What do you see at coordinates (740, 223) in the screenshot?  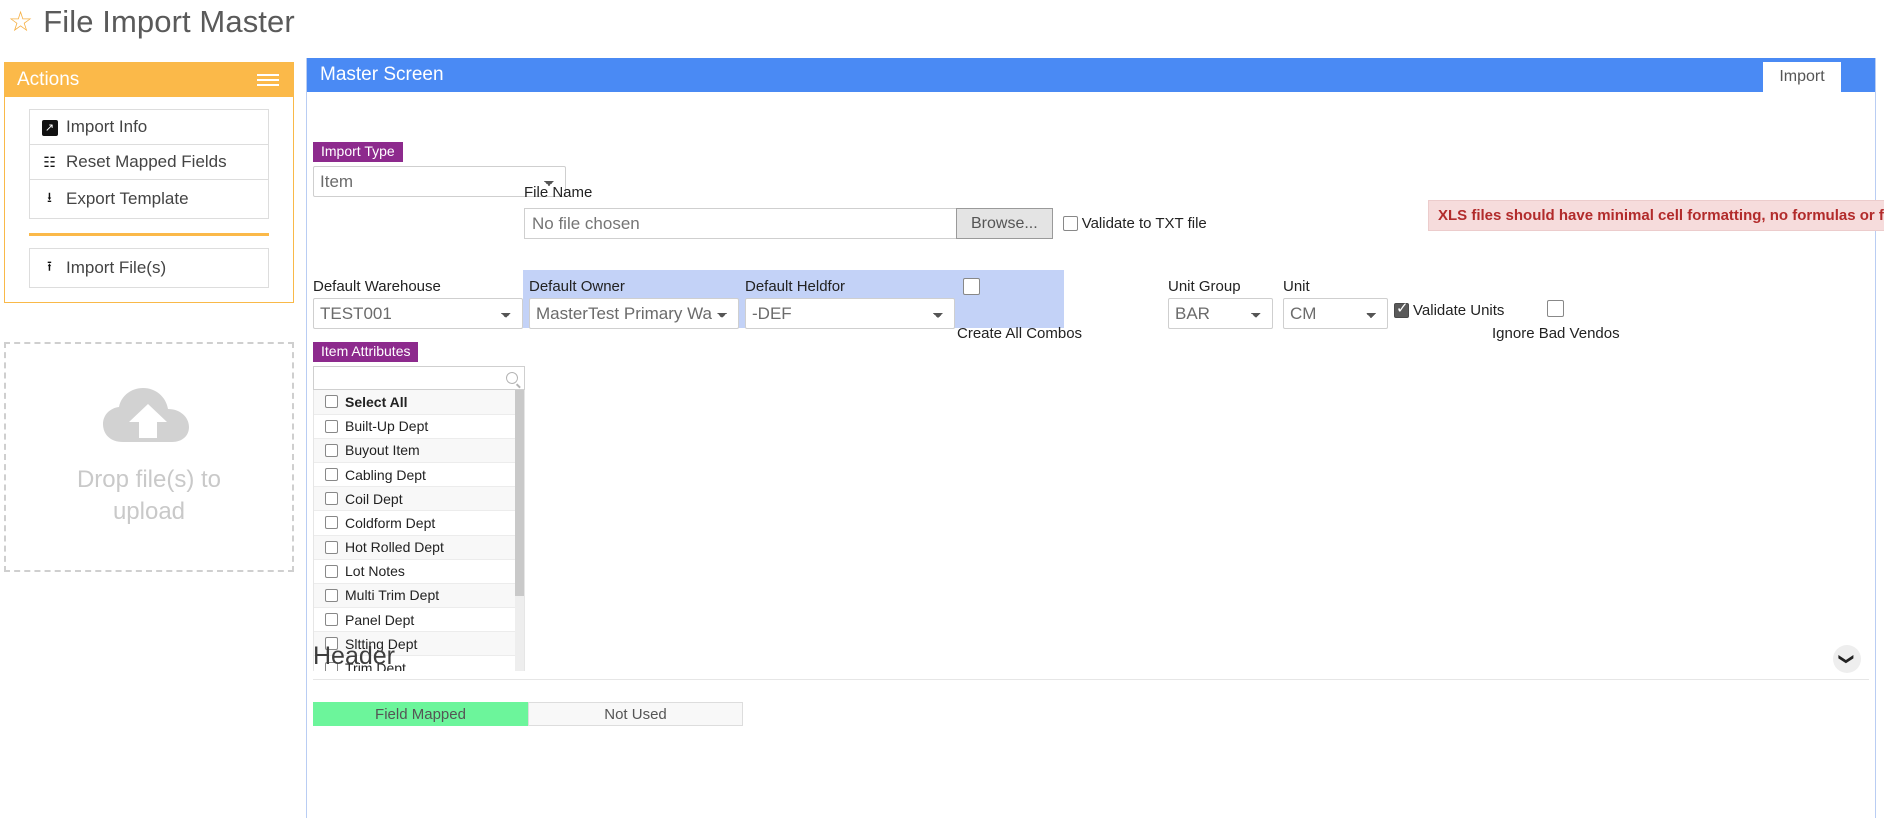 I see `file-name-input` at bounding box center [740, 223].